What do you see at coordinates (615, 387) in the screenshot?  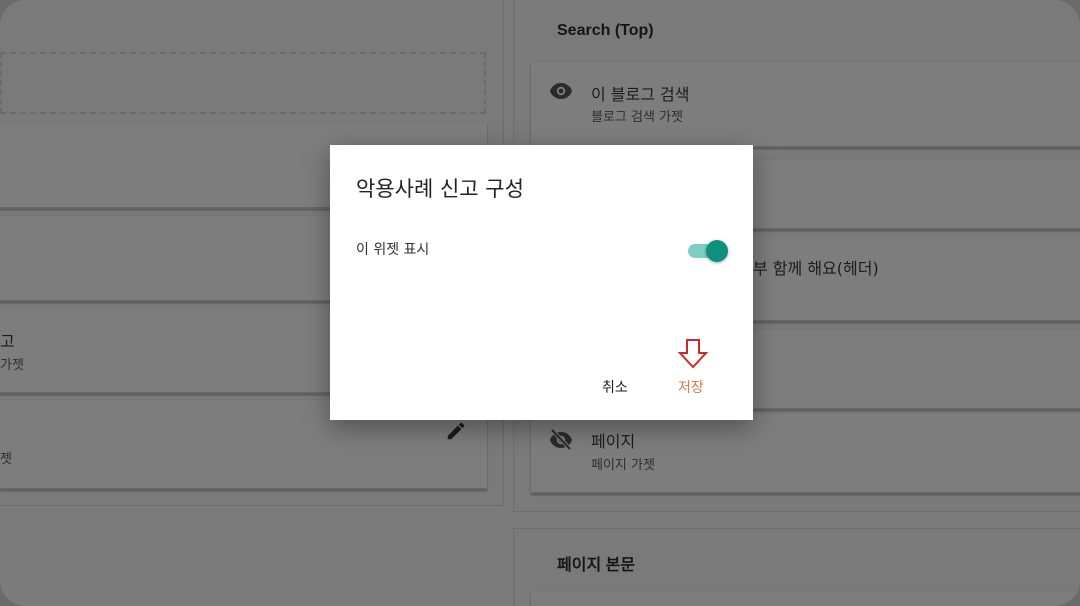 I see `cancel-button: 취소` at bounding box center [615, 387].